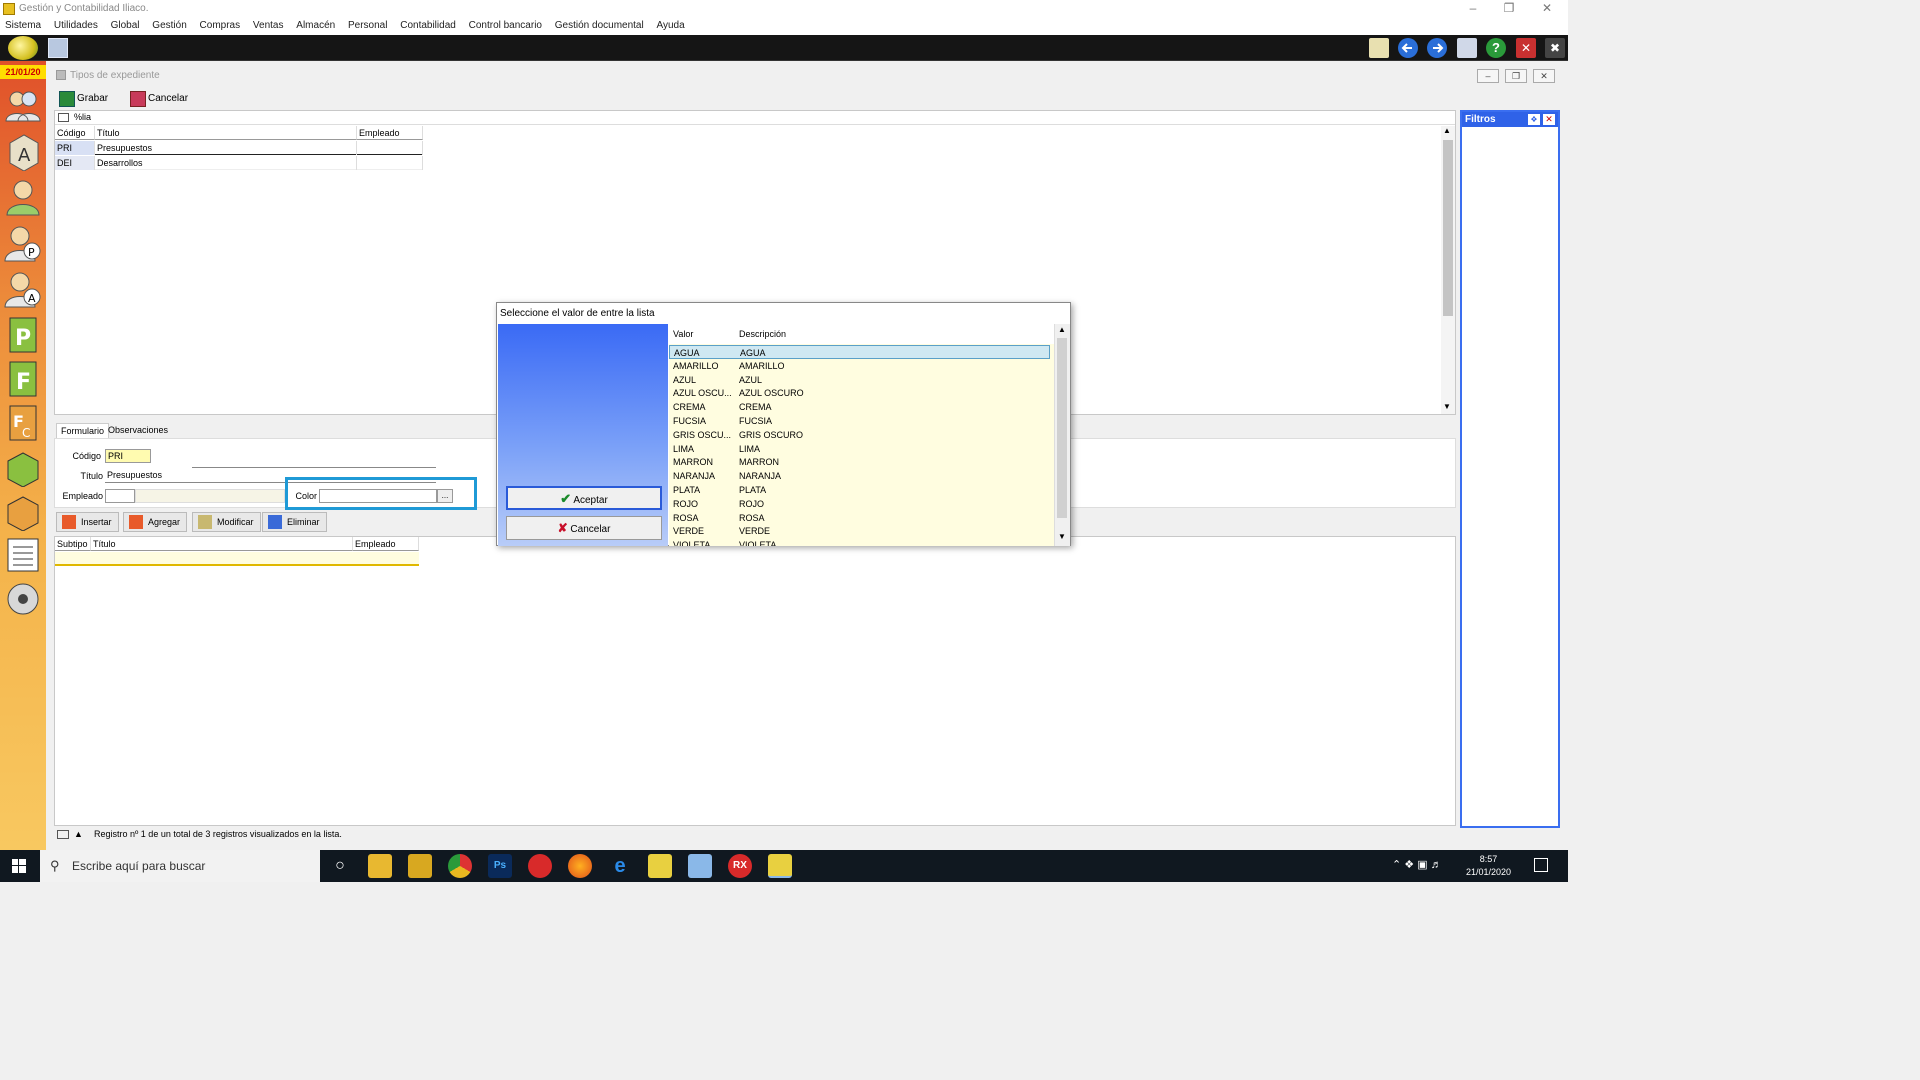 The width and height of the screenshot is (1920, 1080). I want to click on windows-list-icon, so click(1467, 48).